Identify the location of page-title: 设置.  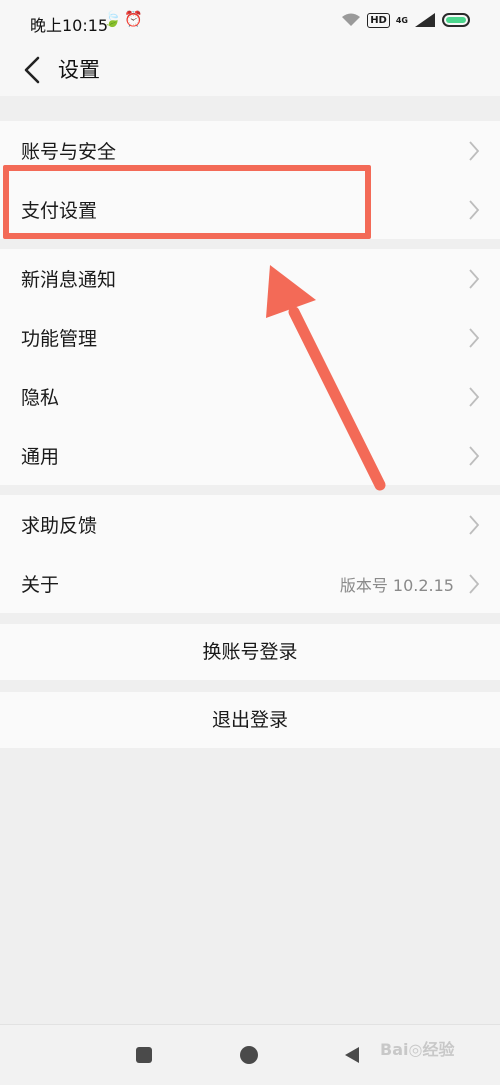
(79, 70).